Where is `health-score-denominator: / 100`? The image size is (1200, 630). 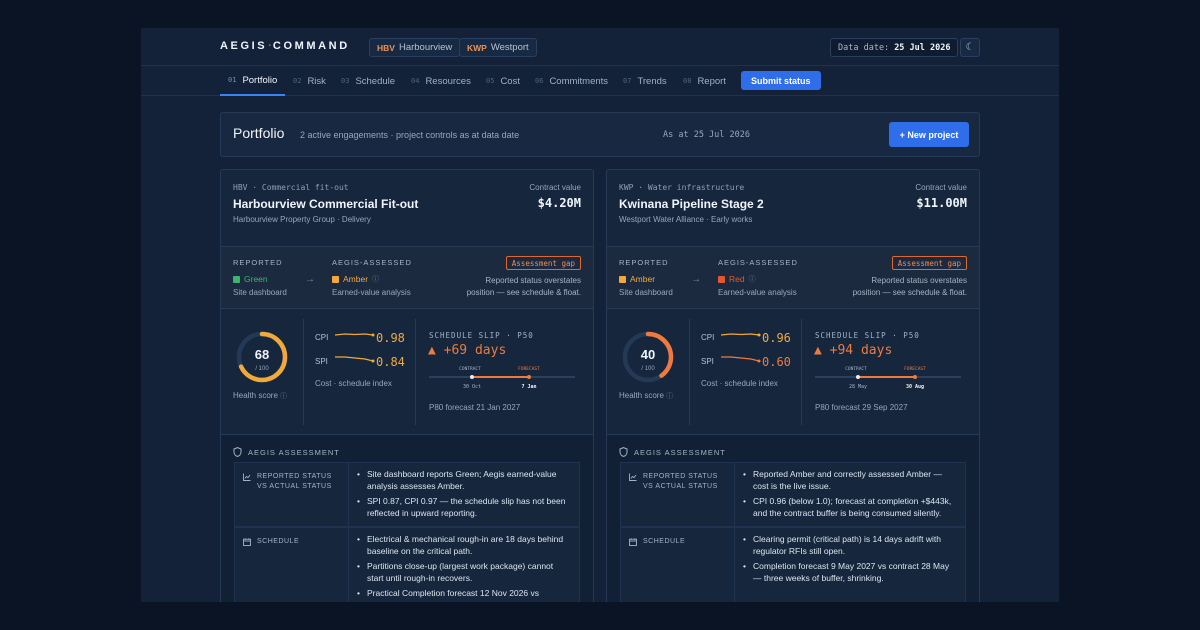 health-score-denominator: / 100 is located at coordinates (648, 369).